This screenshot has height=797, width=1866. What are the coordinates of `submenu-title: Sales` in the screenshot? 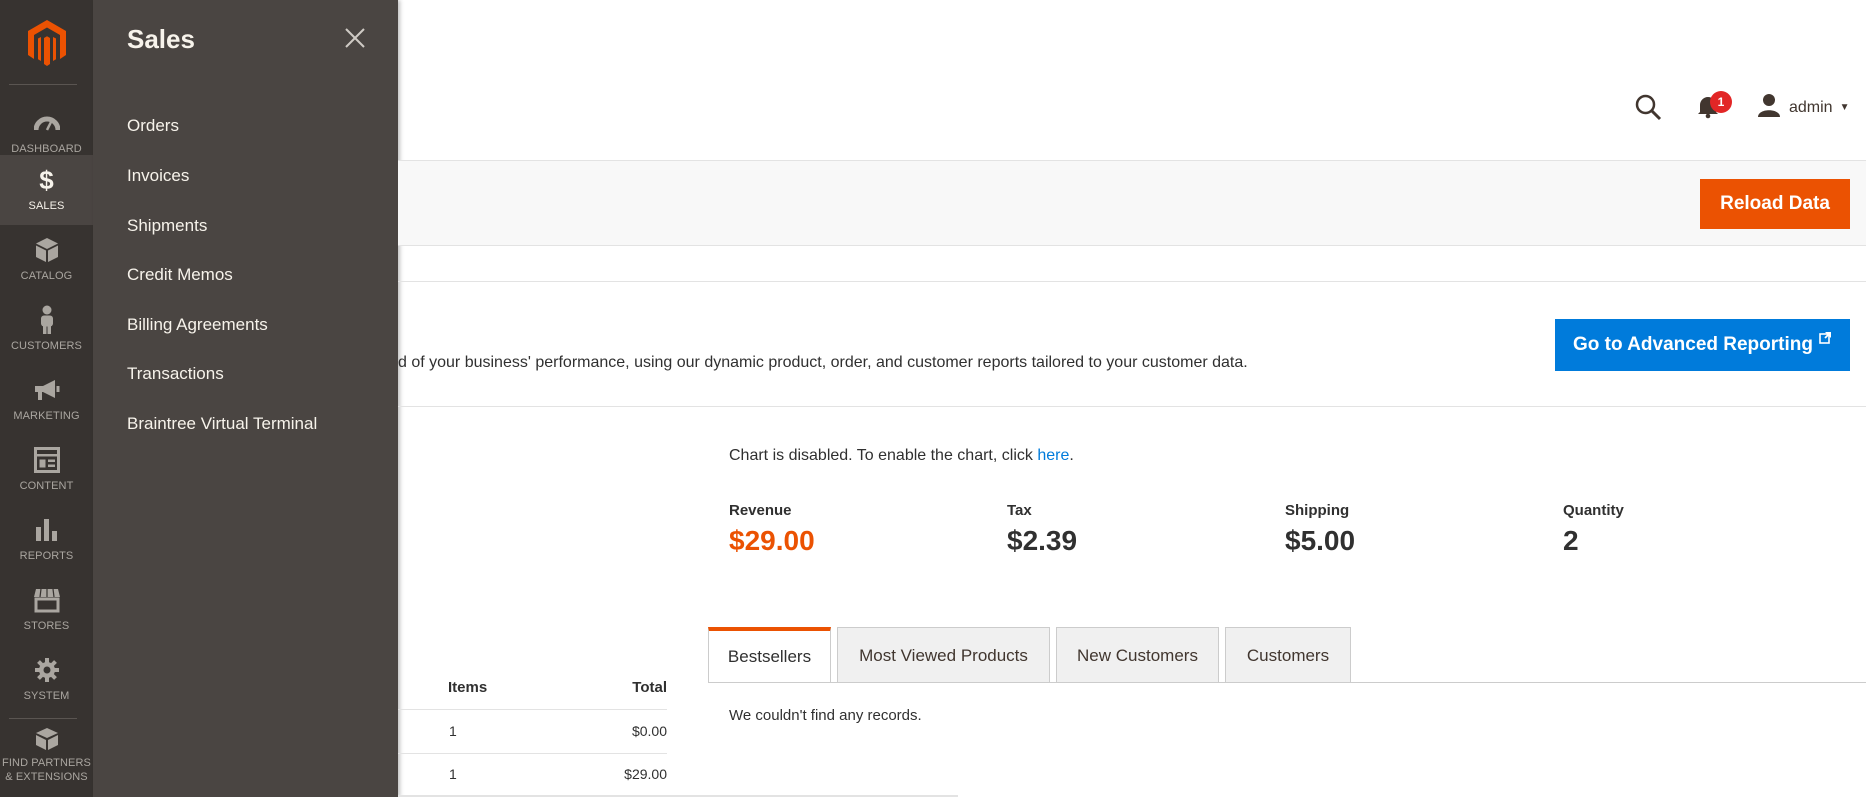 It's located at (161, 39).